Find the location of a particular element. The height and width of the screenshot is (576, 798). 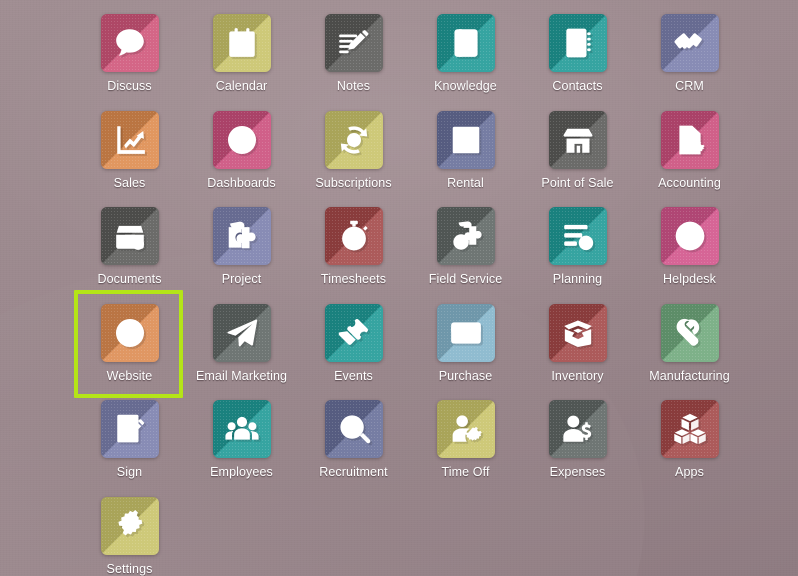

address-book-icon is located at coordinates (577, 43).